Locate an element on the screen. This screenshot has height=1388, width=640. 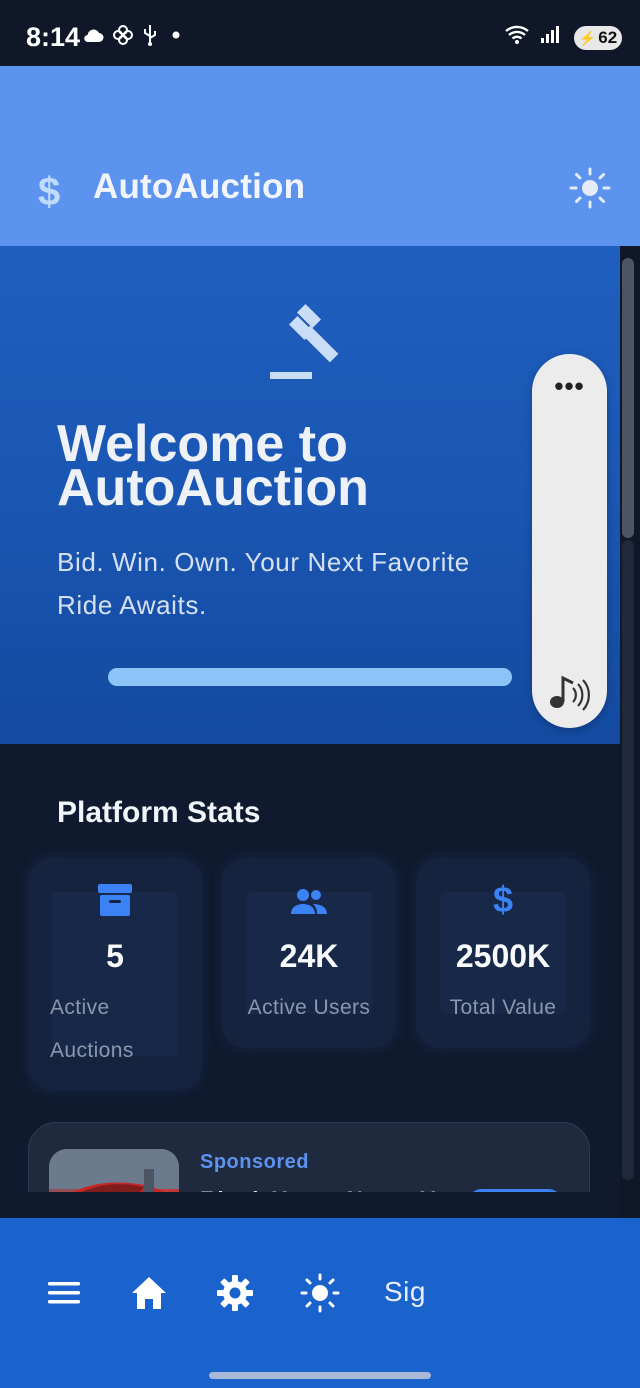
stat-card-active-users: 24K Active Users is located at coordinates (309, 953).